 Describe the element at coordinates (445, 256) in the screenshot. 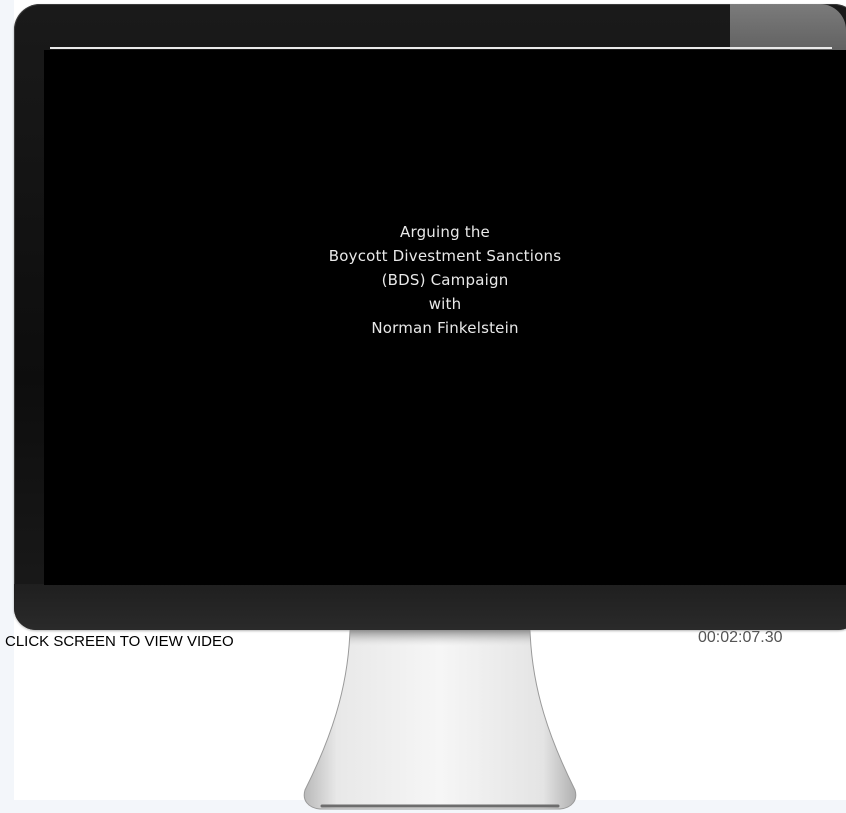

I see `title-line-2: Boycott Divestment Sanctions` at that location.